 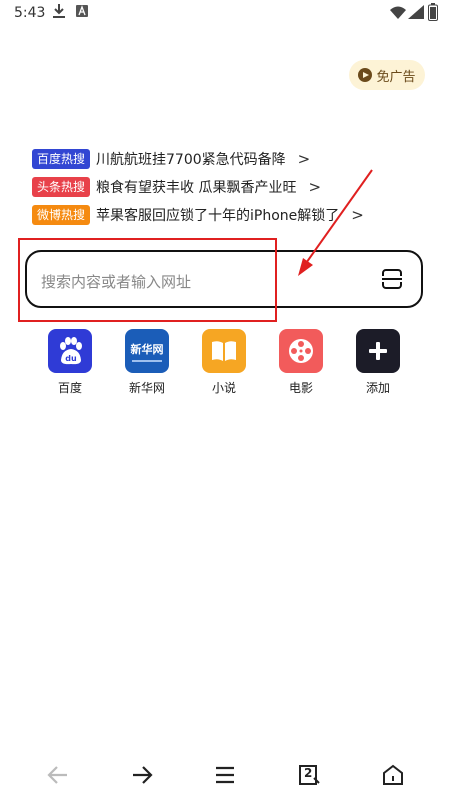 I want to click on shortcut-movie: 电影, so click(x=301, y=362).